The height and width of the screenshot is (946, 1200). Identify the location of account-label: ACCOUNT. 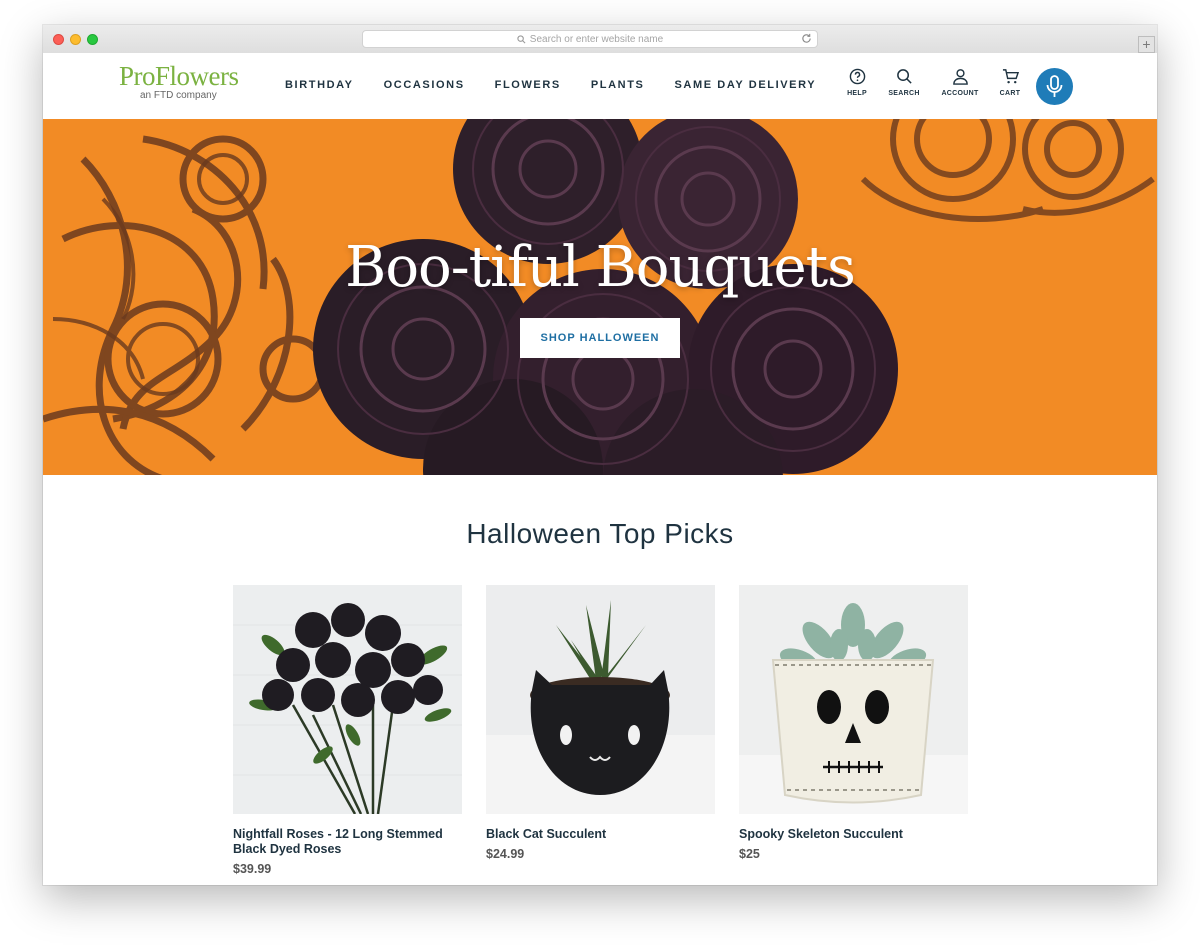
(960, 93).